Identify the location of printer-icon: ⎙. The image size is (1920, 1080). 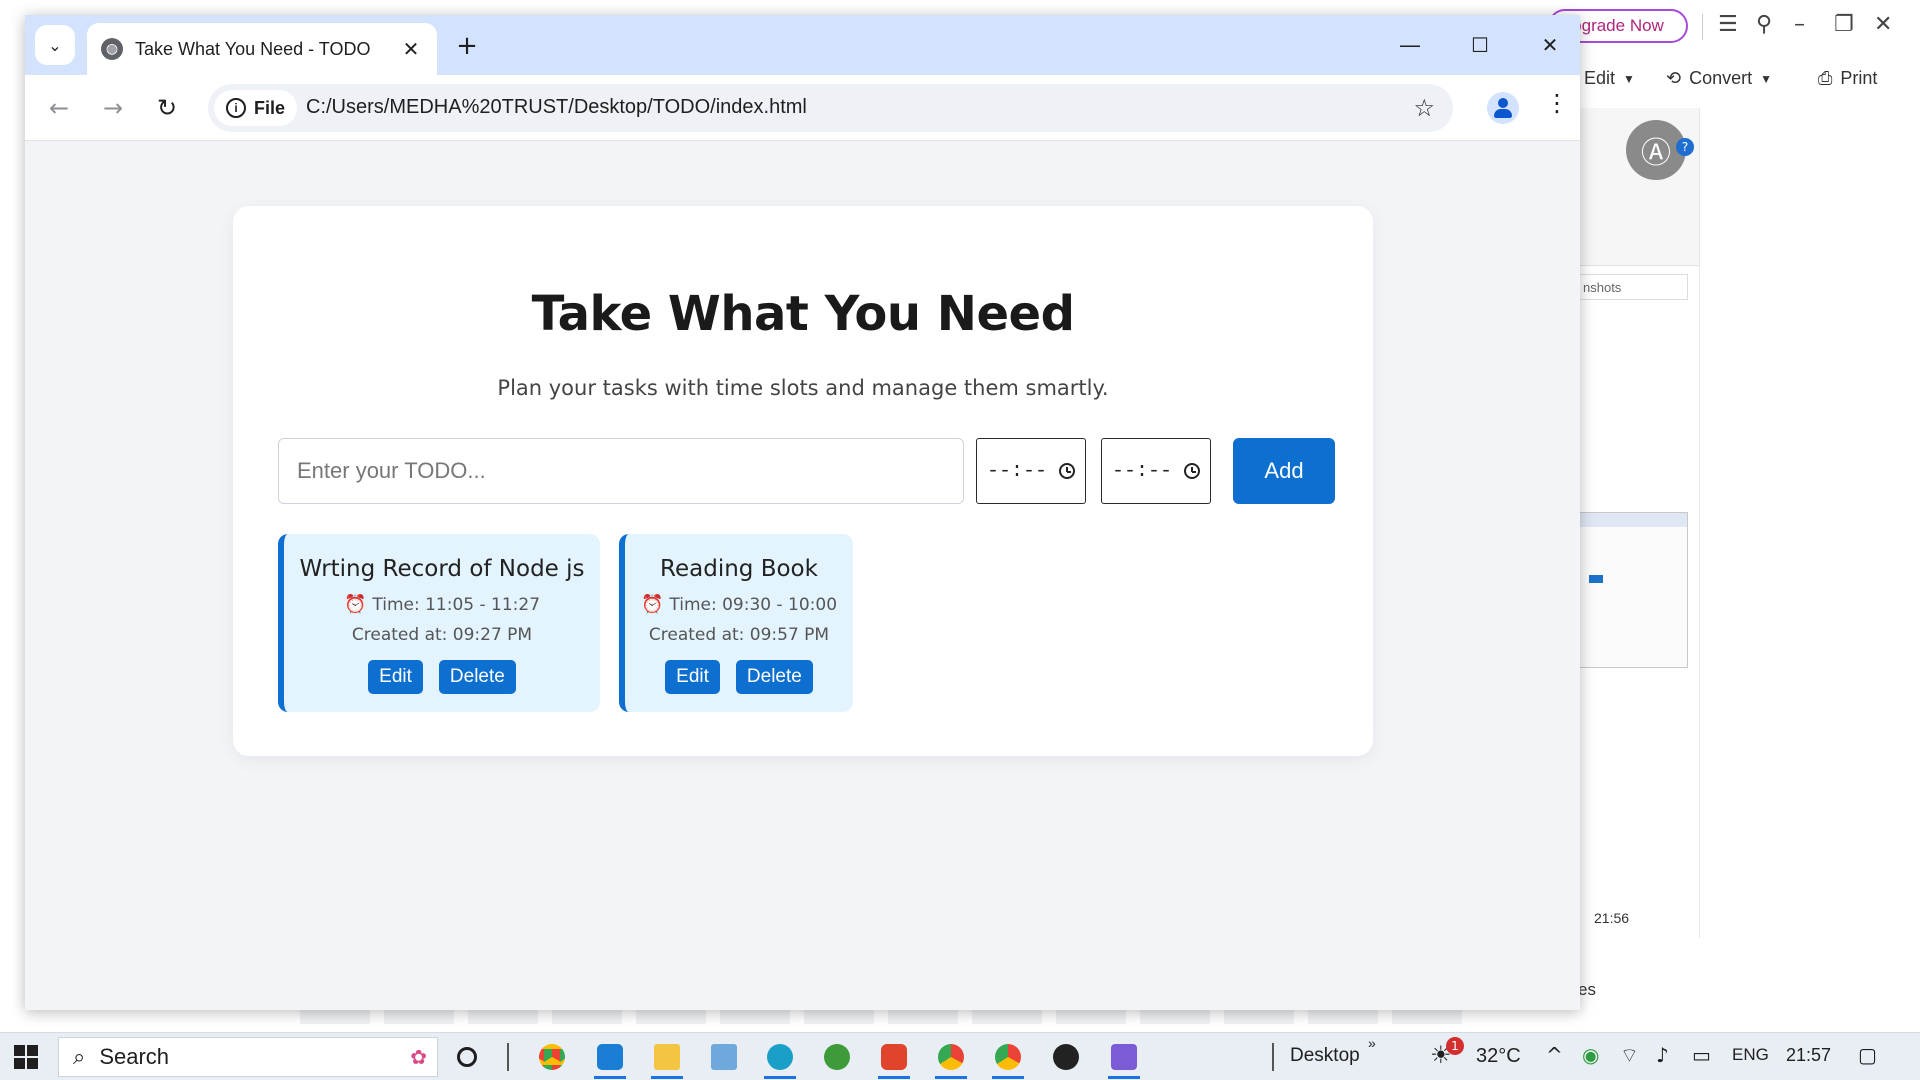
(1825, 78).